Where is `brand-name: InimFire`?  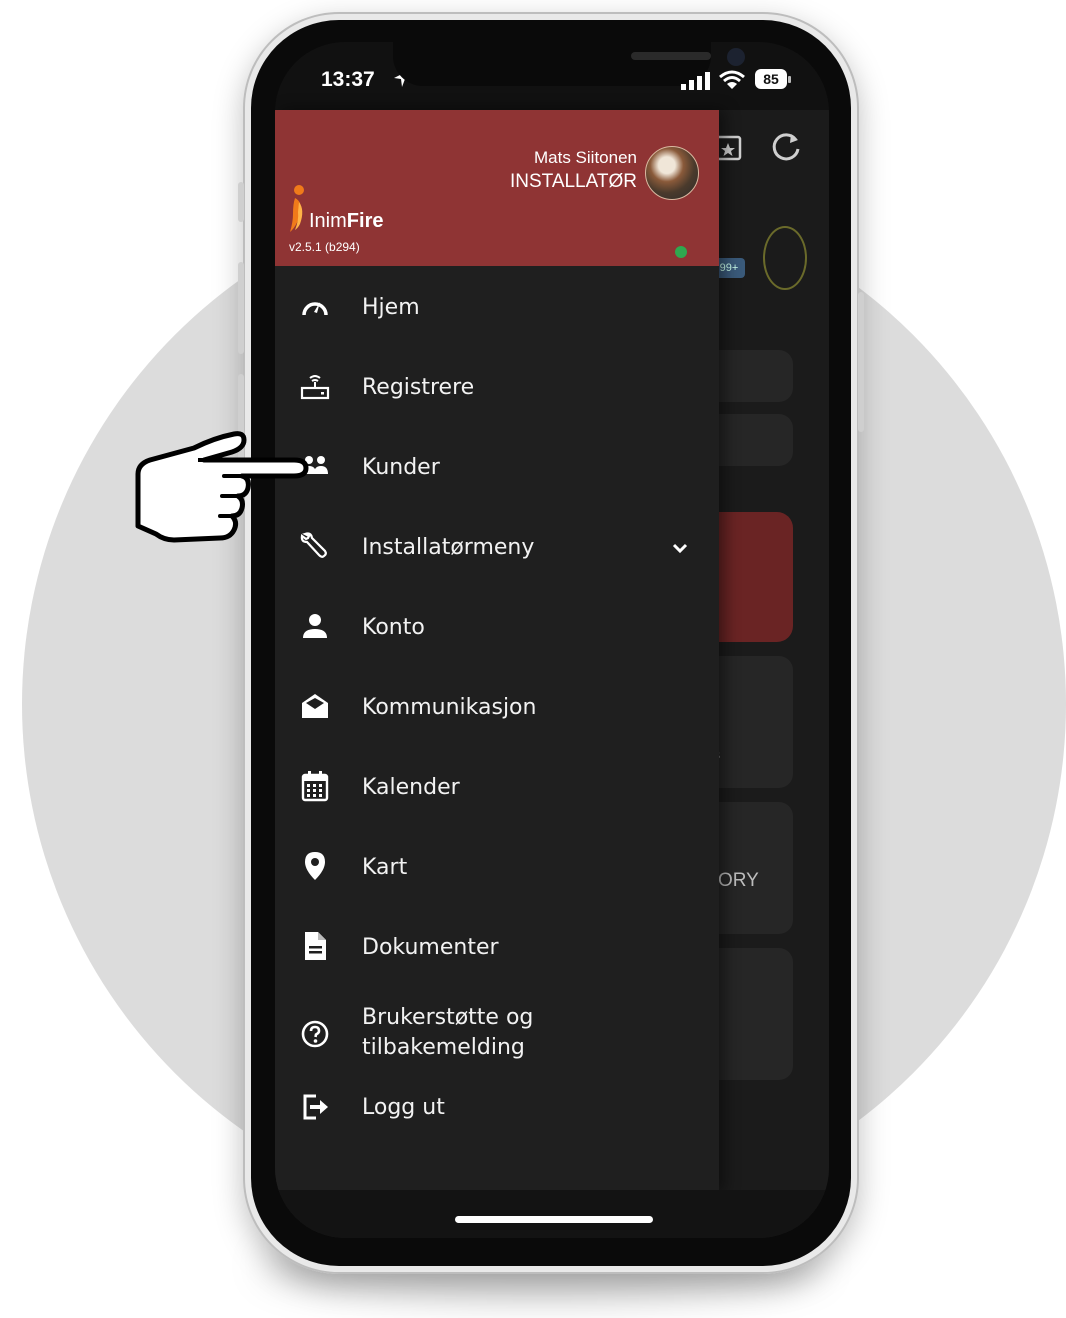 brand-name: InimFire is located at coordinates (346, 221).